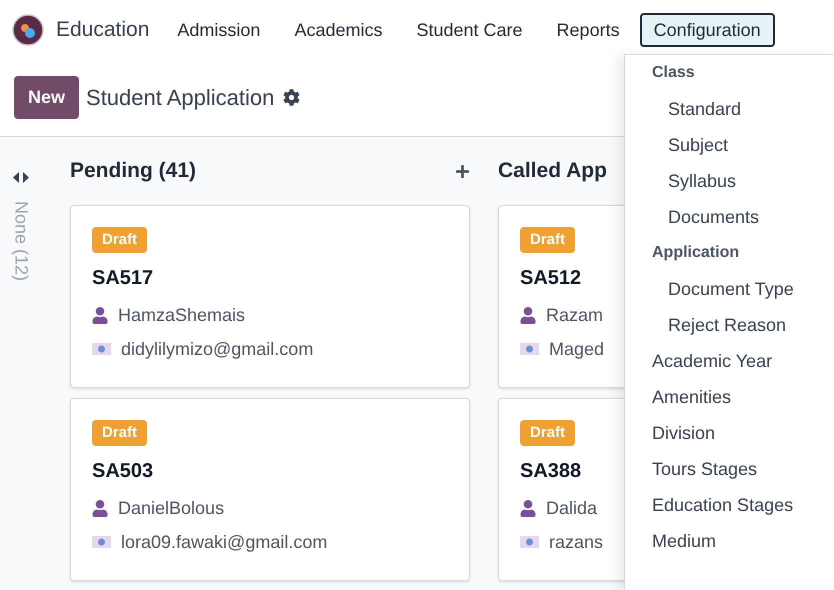 This screenshot has width=834, height=590. What do you see at coordinates (21, 177) in the screenshot?
I see `expand-arrows-icon` at bounding box center [21, 177].